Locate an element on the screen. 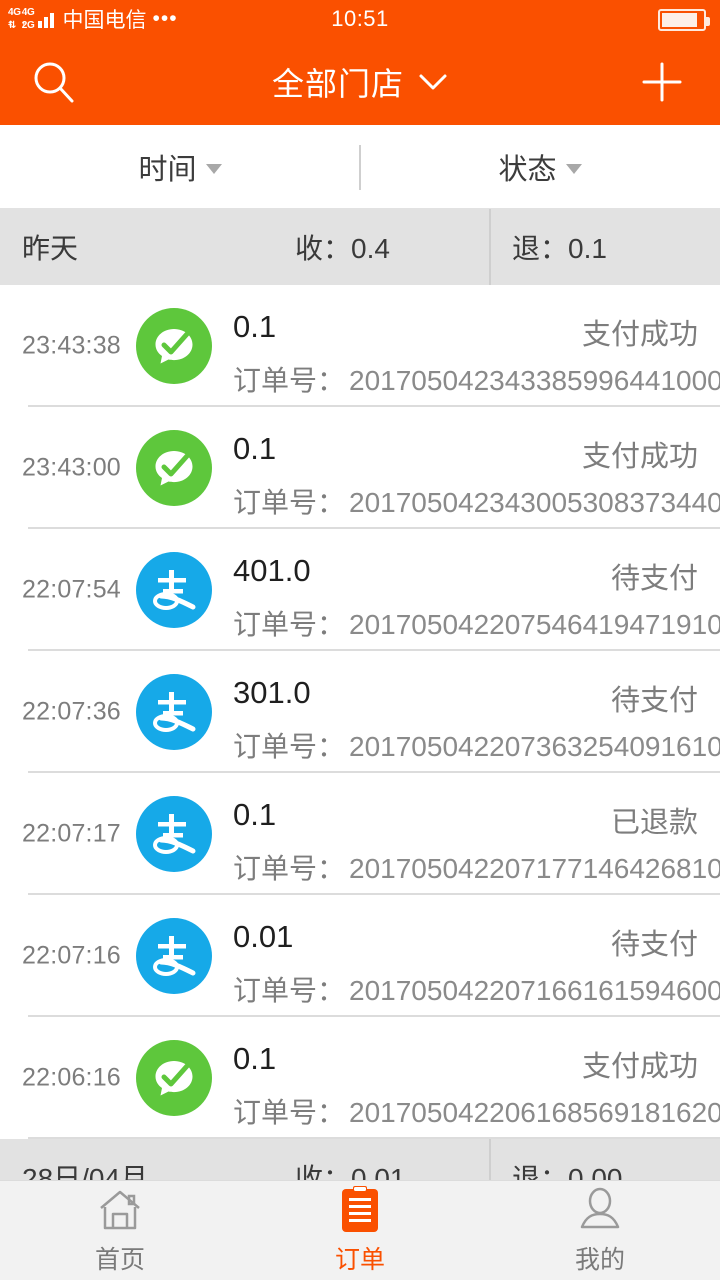 The image size is (720, 1280). day-summary-row: 28日/04月 收：0.01 退：0.00 is located at coordinates (360, 1159).